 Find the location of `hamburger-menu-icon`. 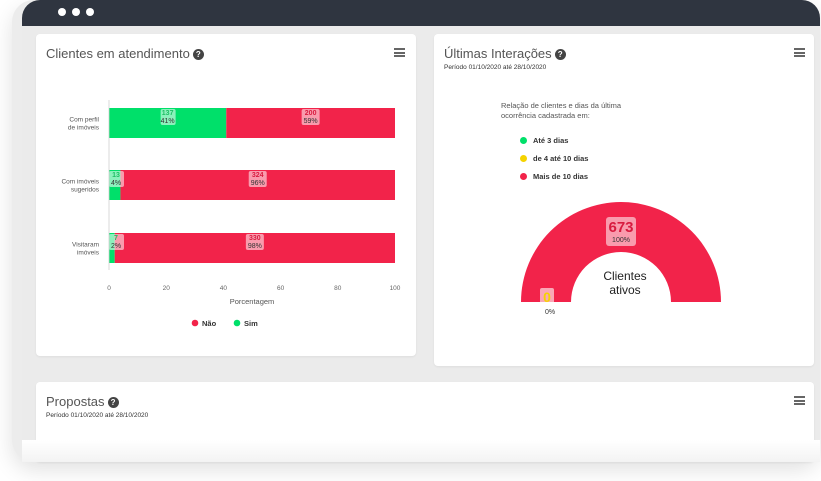

hamburger-menu-icon is located at coordinates (799, 400).